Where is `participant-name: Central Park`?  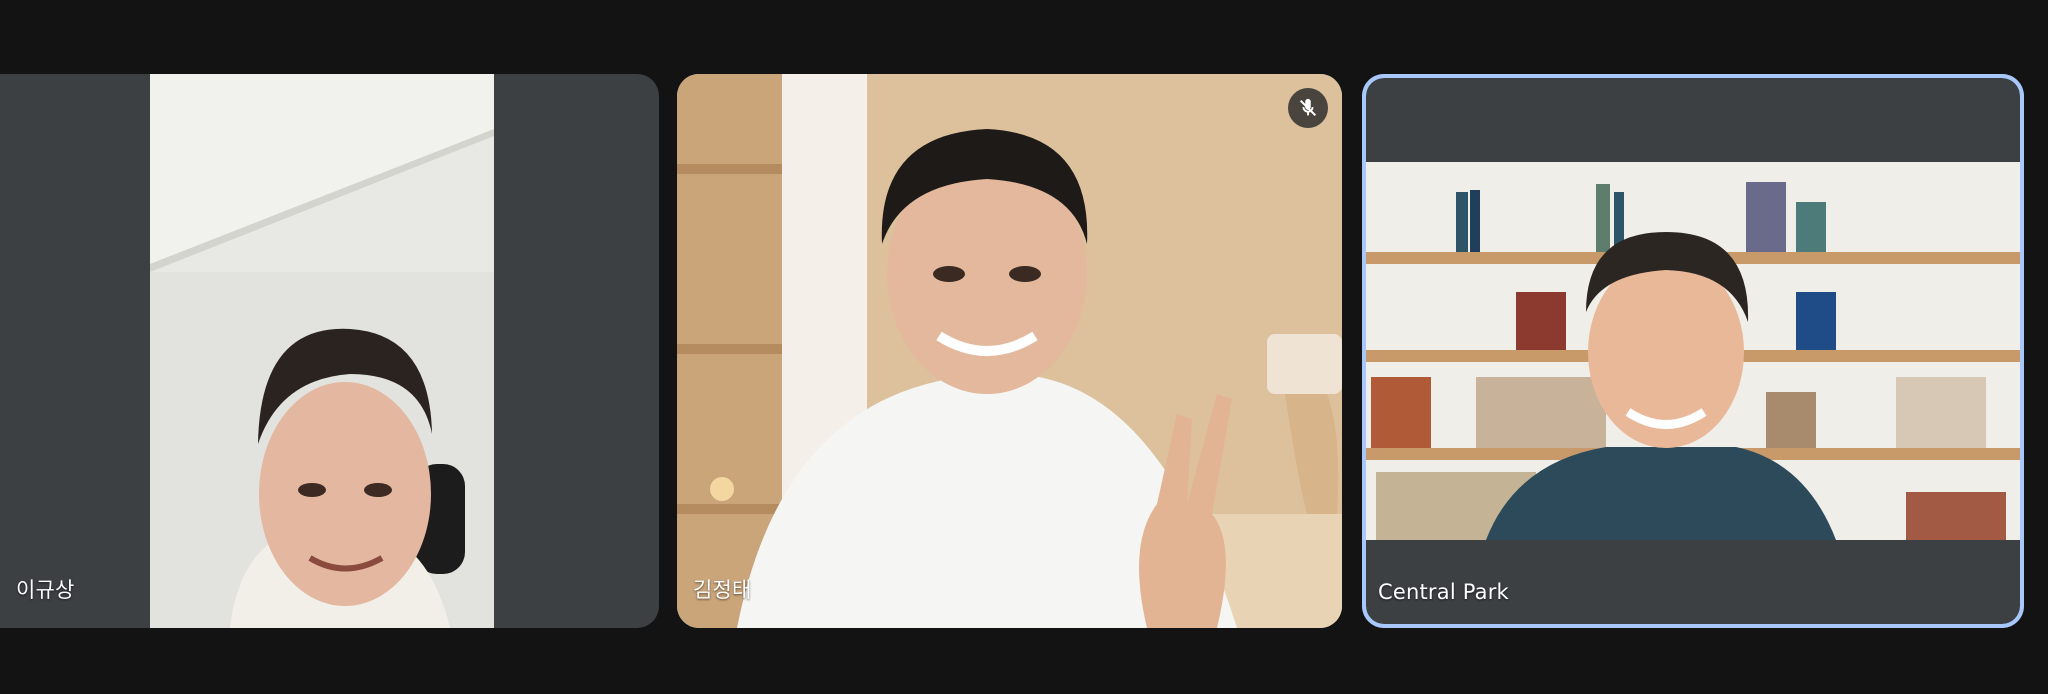 participant-name: Central Park is located at coordinates (1443, 592).